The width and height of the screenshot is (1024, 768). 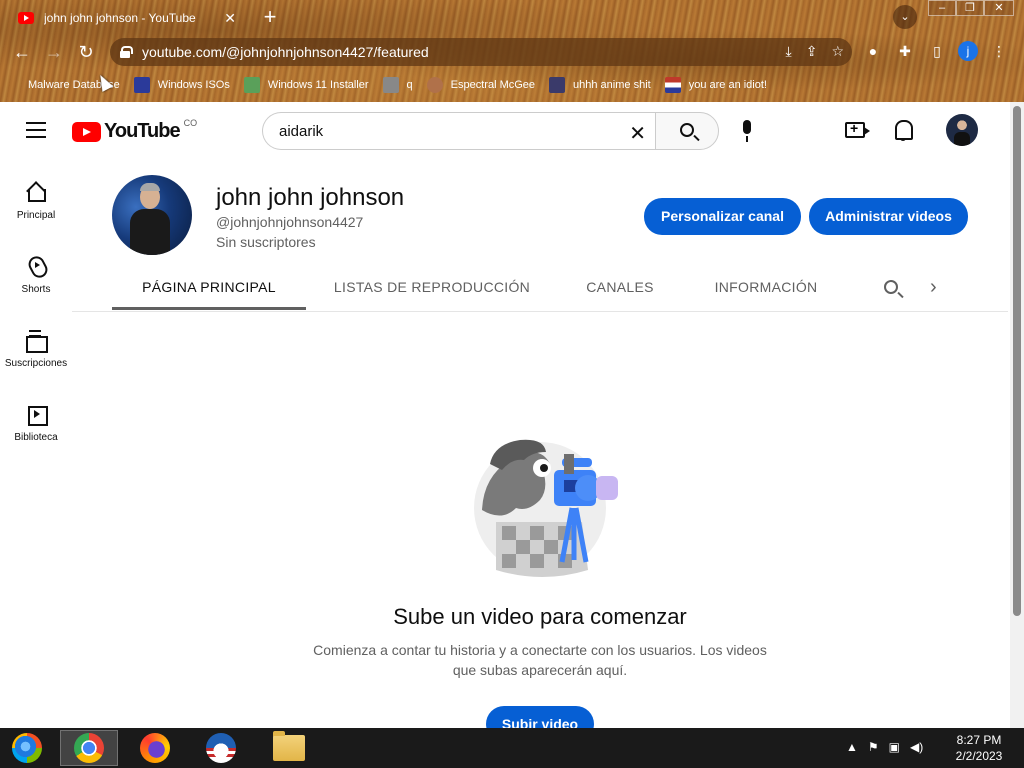 I want to click on browser-tab: john john johnson - YouTube ✕, so click(x=127, y=18).